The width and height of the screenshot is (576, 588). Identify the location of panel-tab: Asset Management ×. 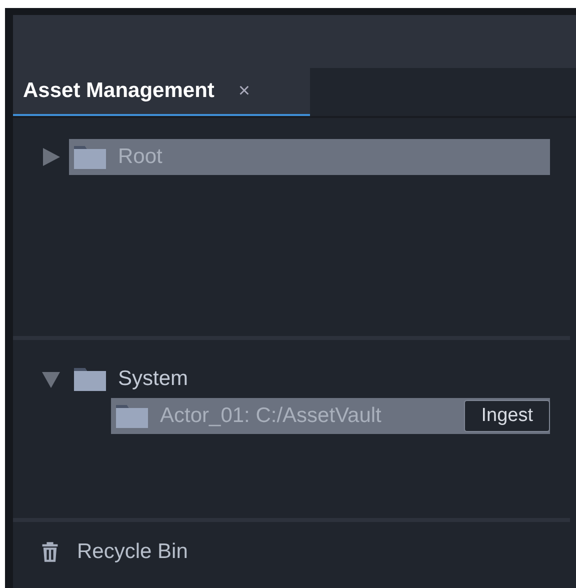
(161, 92).